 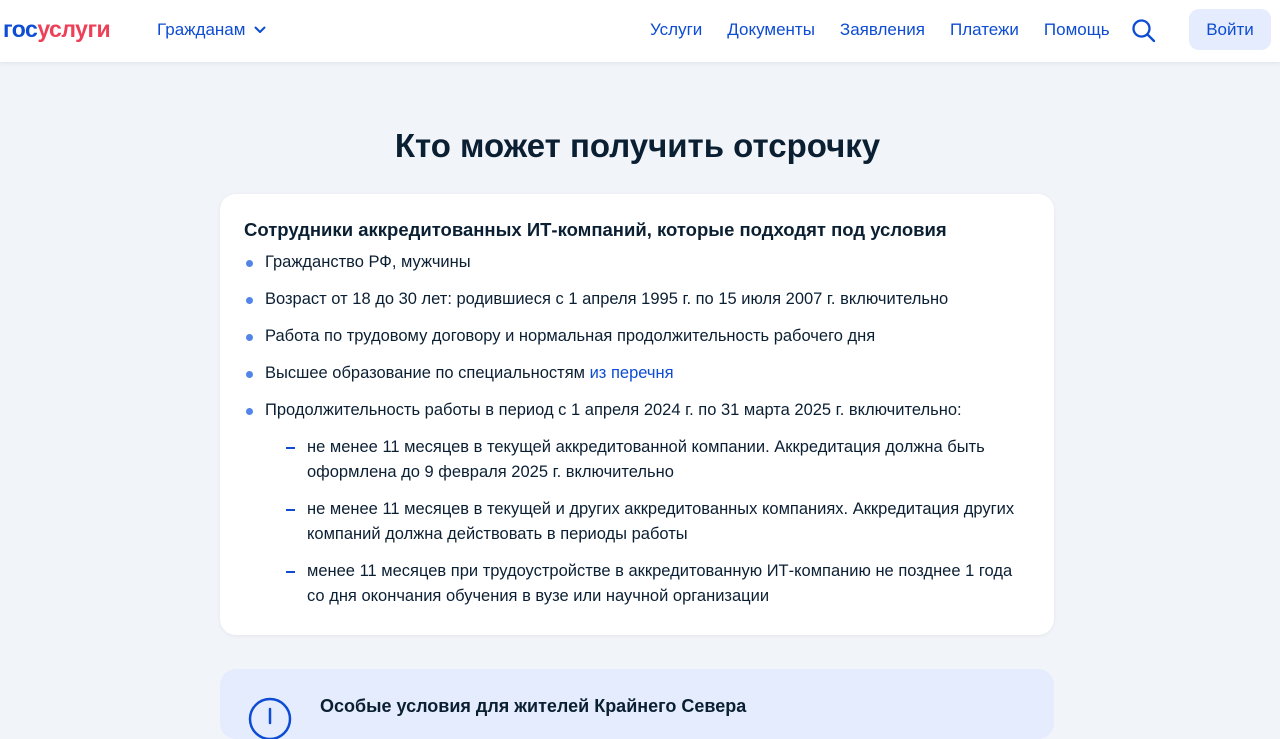 What do you see at coordinates (1077, 30) in the screenshot?
I see `nav-item-help: Помощь` at bounding box center [1077, 30].